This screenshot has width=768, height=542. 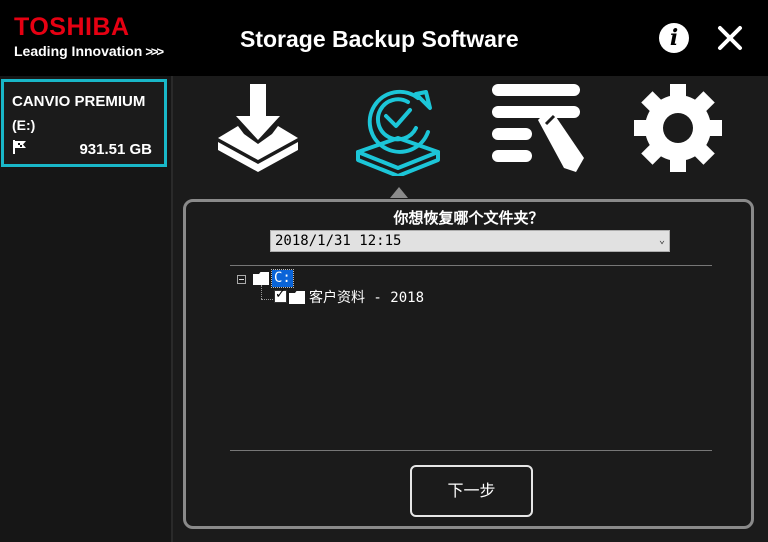 I want to click on log-tool-button, so click(x=536, y=128).